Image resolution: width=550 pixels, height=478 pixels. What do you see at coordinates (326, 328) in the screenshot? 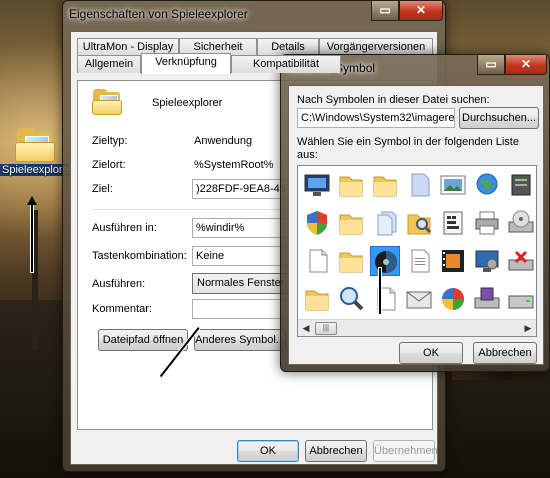
I see `scrollbar-thumb: |||` at bounding box center [326, 328].